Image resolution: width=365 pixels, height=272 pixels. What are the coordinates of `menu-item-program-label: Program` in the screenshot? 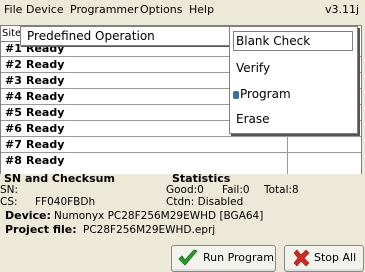 It's located at (265, 94).